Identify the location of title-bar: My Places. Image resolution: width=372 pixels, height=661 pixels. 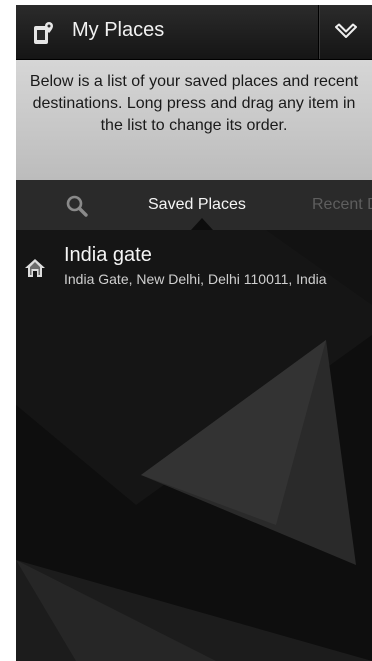
(194, 32).